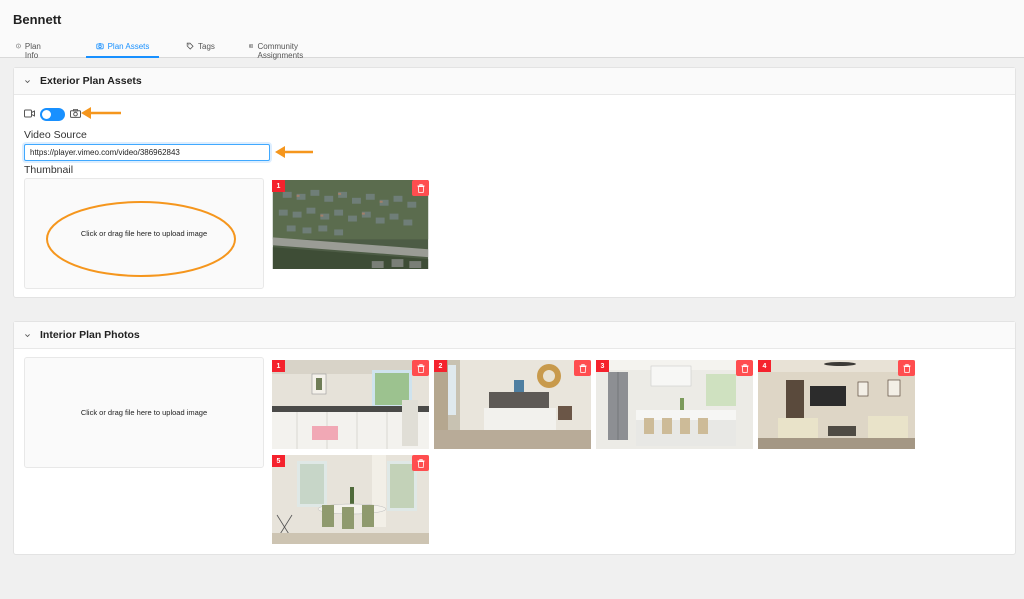 This screenshot has width=1024, height=599. I want to click on aerial-neighborhood-photo, so click(350, 224).